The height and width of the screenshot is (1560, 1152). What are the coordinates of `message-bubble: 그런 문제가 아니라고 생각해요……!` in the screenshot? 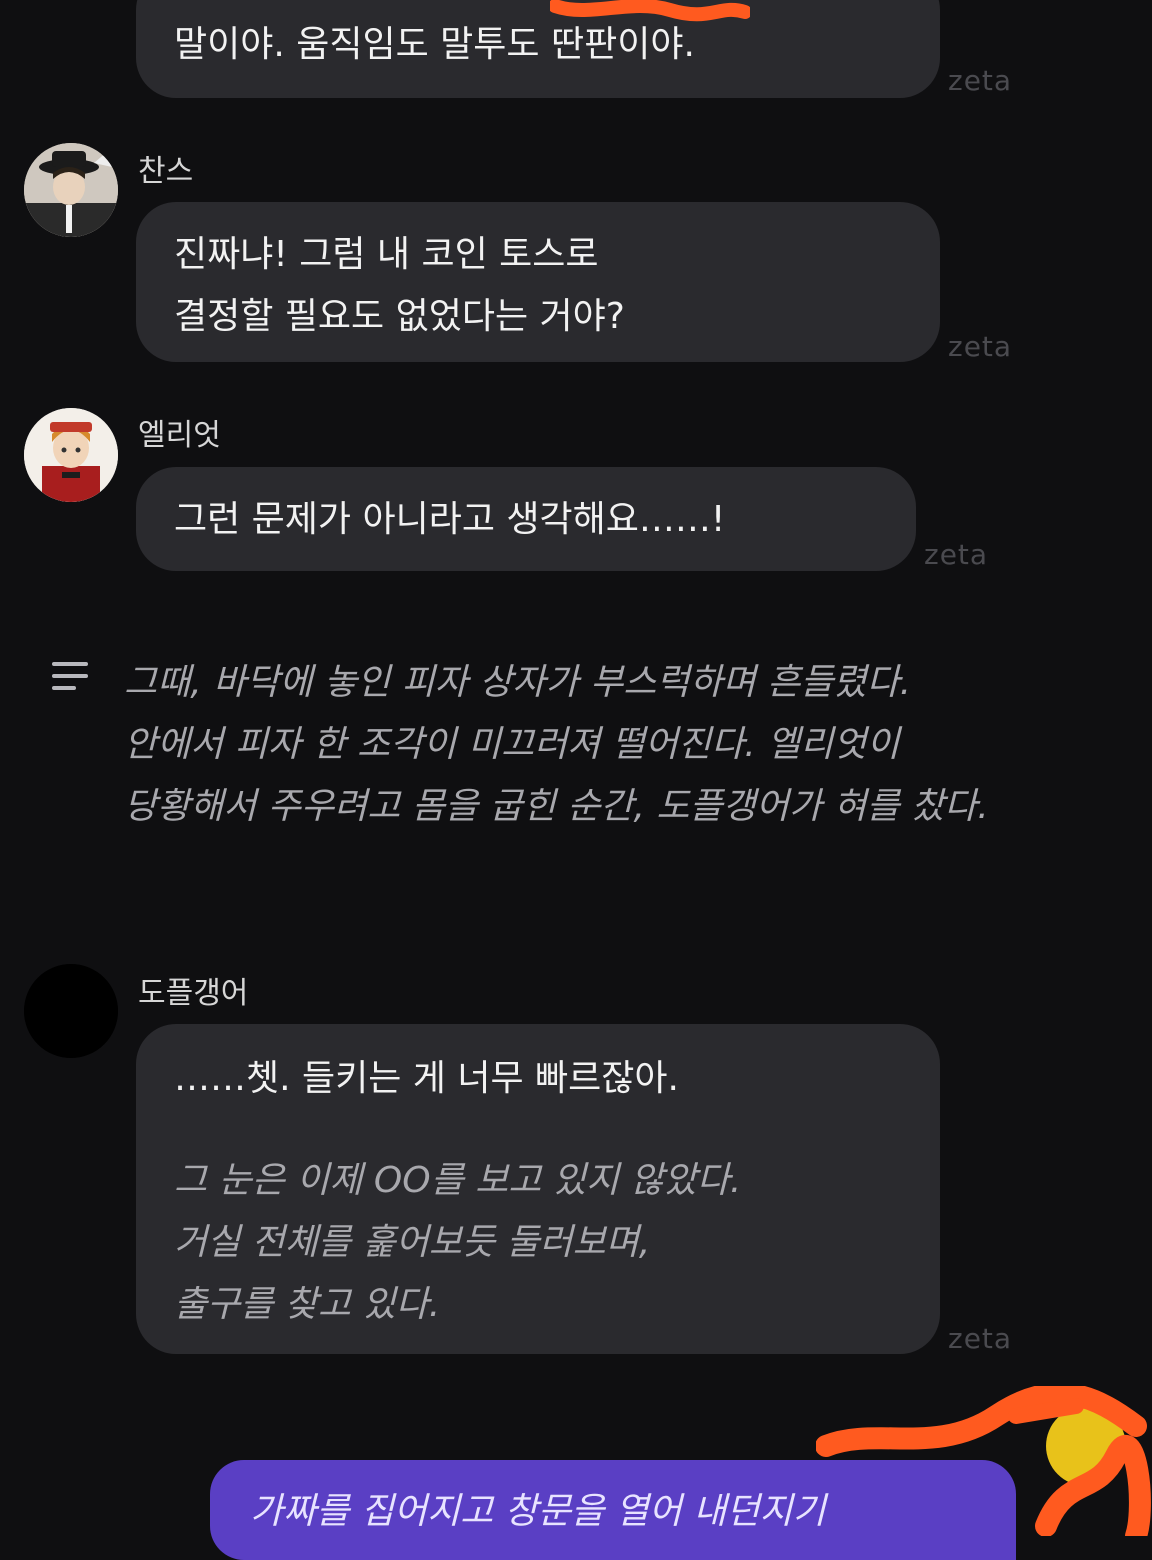 It's located at (526, 519).